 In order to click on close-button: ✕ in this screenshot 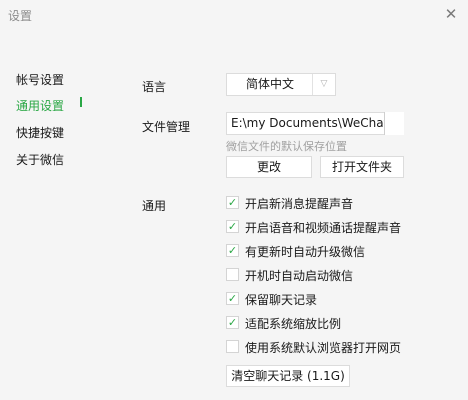, I will do `click(451, 14)`.